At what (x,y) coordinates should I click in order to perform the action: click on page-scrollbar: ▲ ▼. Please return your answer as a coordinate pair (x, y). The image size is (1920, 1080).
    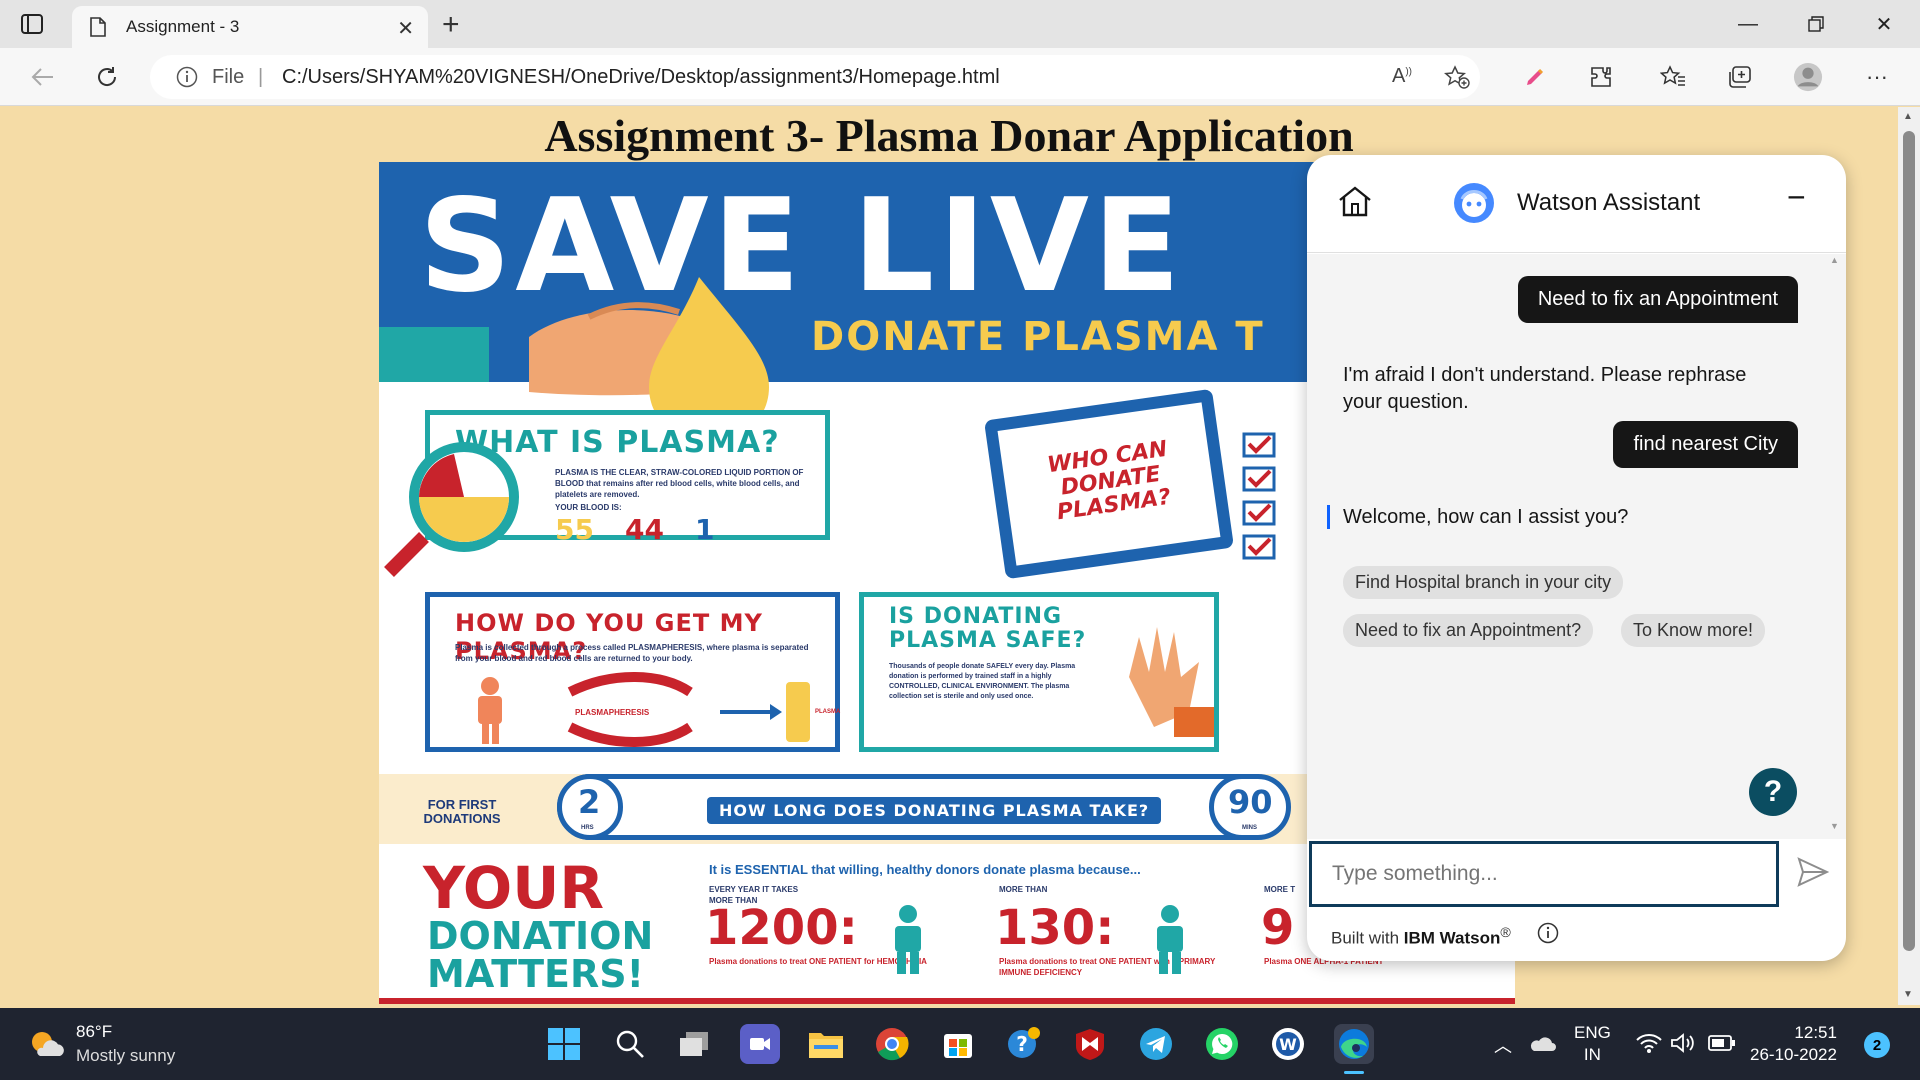
    Looking at the image, I should click on (1909, 556).